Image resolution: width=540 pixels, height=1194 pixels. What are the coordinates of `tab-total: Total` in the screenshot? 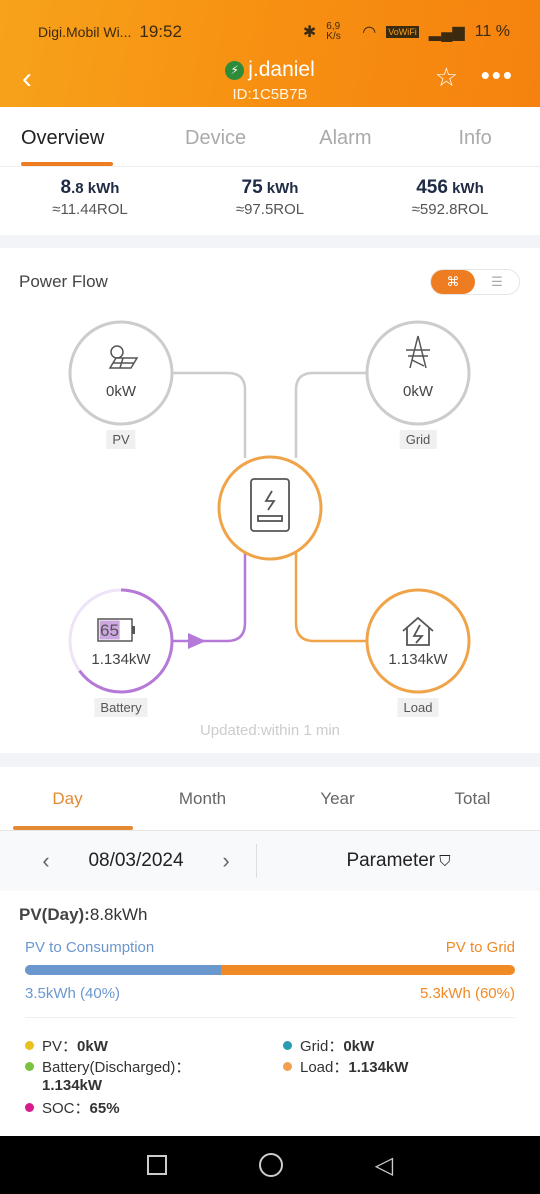 It's located at (472, 798).